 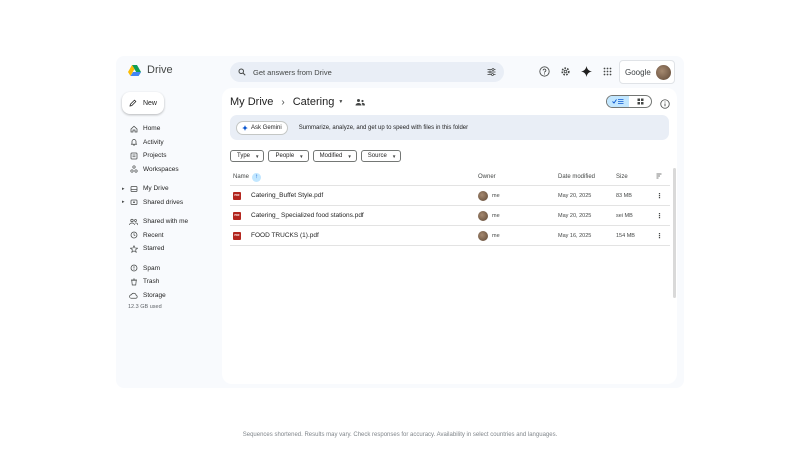 What do you see at coordinates (244, 156) in the screenshot?
I see `filter-chip-label: Type` at bounding box center [244, 156].